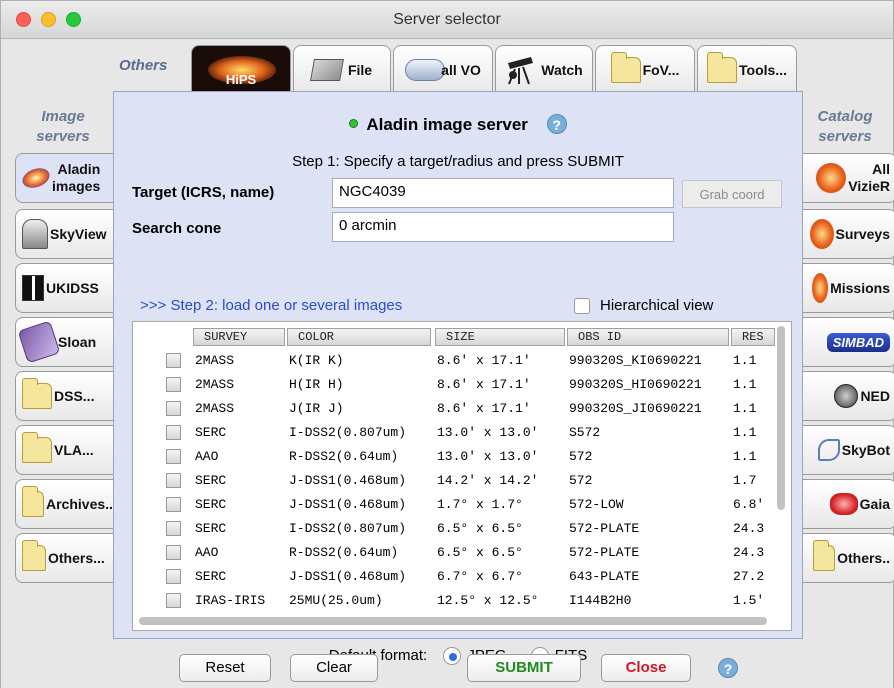 The image size is (894, 688). Describe the element at coordinates (503, 227) in the screenshot. I see `search-cone-input: 0 arcmin` at that location.